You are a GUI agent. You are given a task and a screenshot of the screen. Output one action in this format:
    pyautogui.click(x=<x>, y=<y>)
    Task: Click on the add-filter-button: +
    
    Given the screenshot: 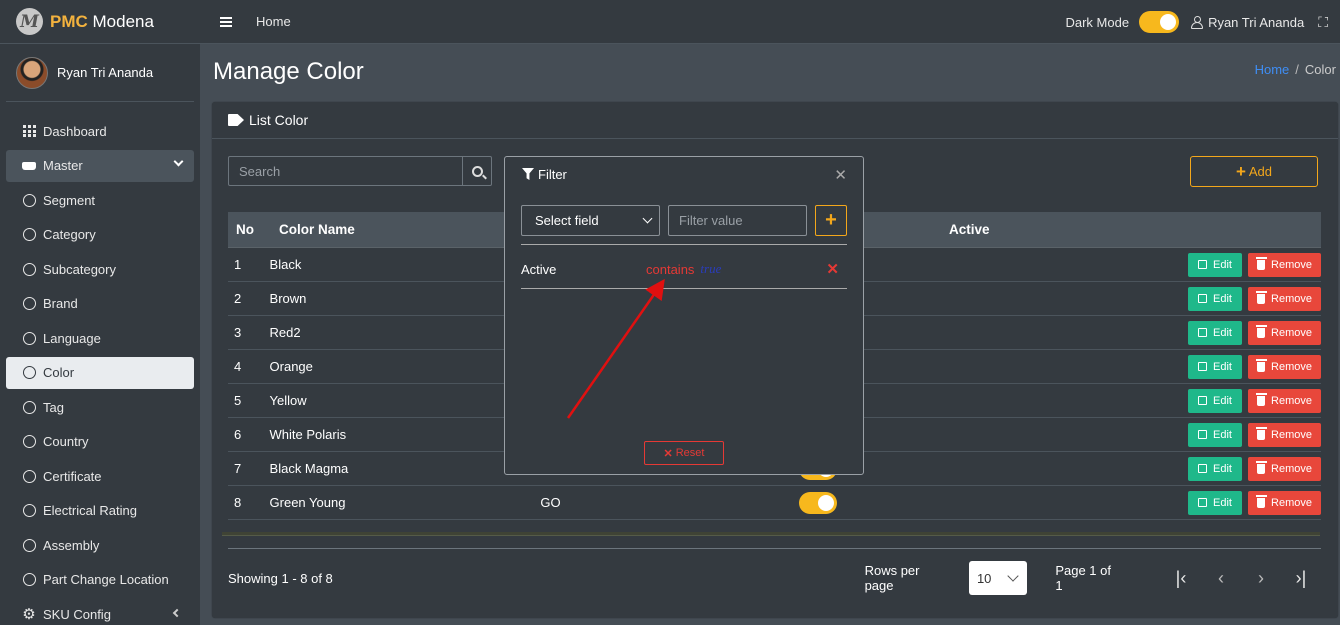 What is the action you would take?
    pyautogui.click(x=831, y=220)
    